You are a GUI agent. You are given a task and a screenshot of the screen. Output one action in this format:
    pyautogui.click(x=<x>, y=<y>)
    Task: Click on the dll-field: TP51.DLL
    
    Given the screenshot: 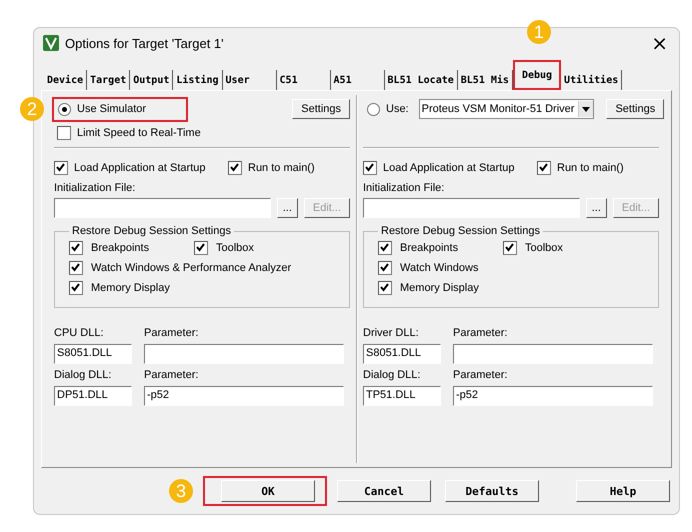 What is the action you would take?
    pyautogui.click(x=402, y=396)
    